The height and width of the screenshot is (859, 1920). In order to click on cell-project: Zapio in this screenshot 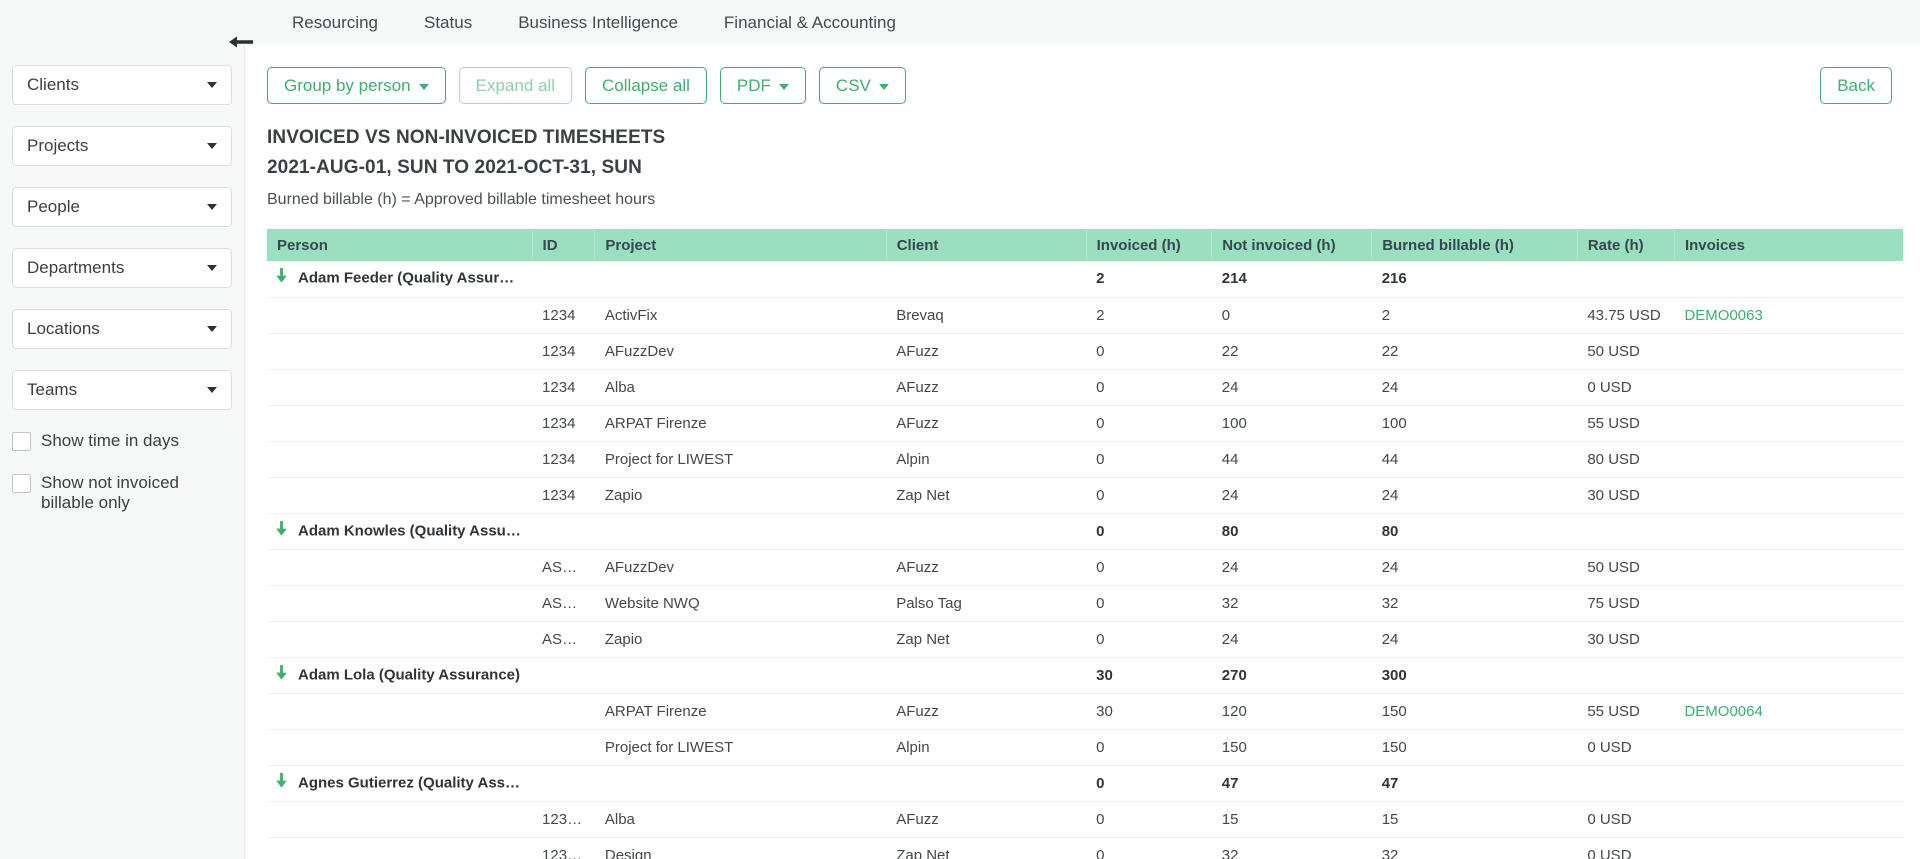, I will do `click(740, 639)`.